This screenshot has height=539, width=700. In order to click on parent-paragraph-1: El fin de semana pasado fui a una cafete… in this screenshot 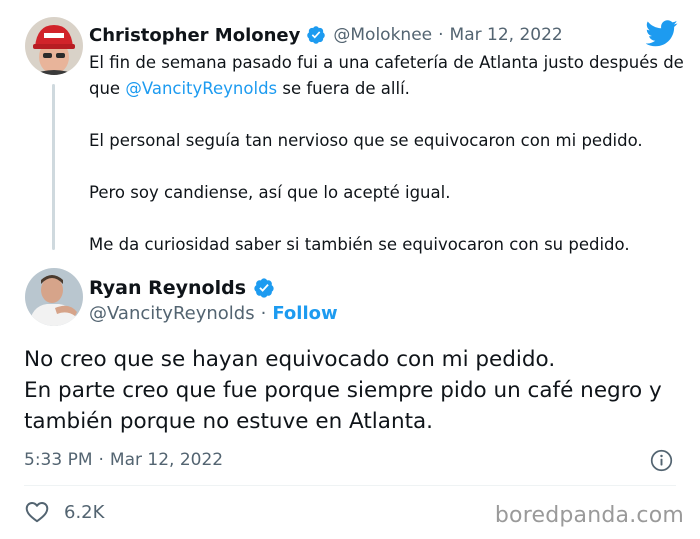, I will do `click(389, 76)`.